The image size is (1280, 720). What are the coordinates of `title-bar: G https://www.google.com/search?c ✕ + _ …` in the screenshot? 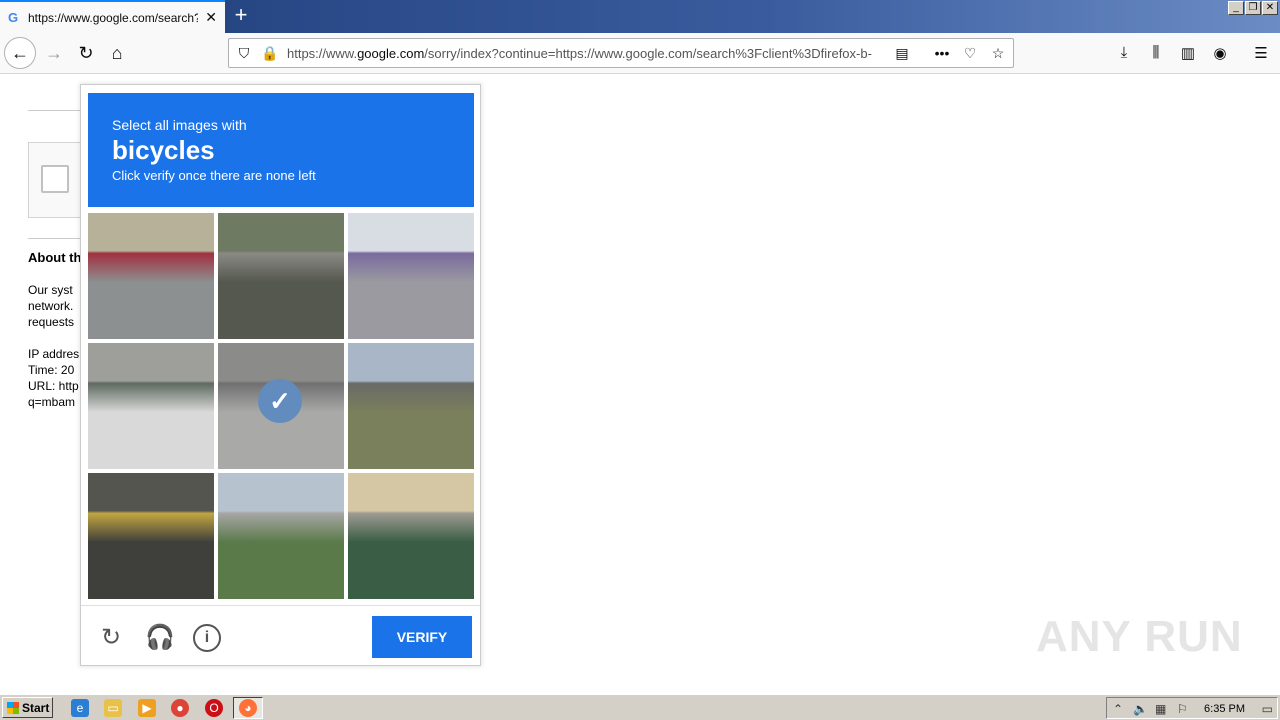 It's located at (640, 16).